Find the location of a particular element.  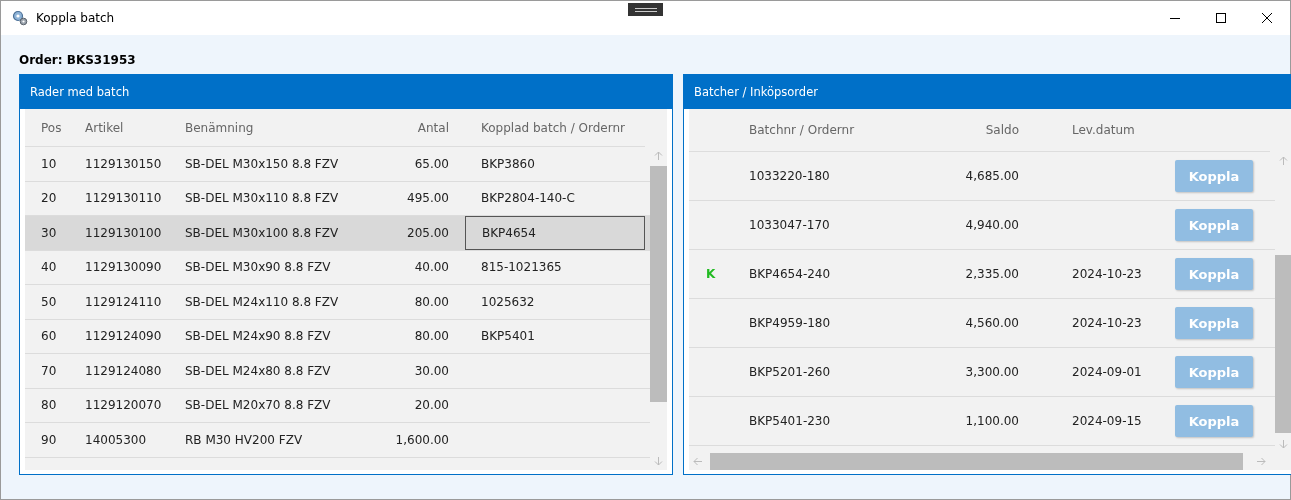

table-cell: 80 is located at coordinates (49, 405).